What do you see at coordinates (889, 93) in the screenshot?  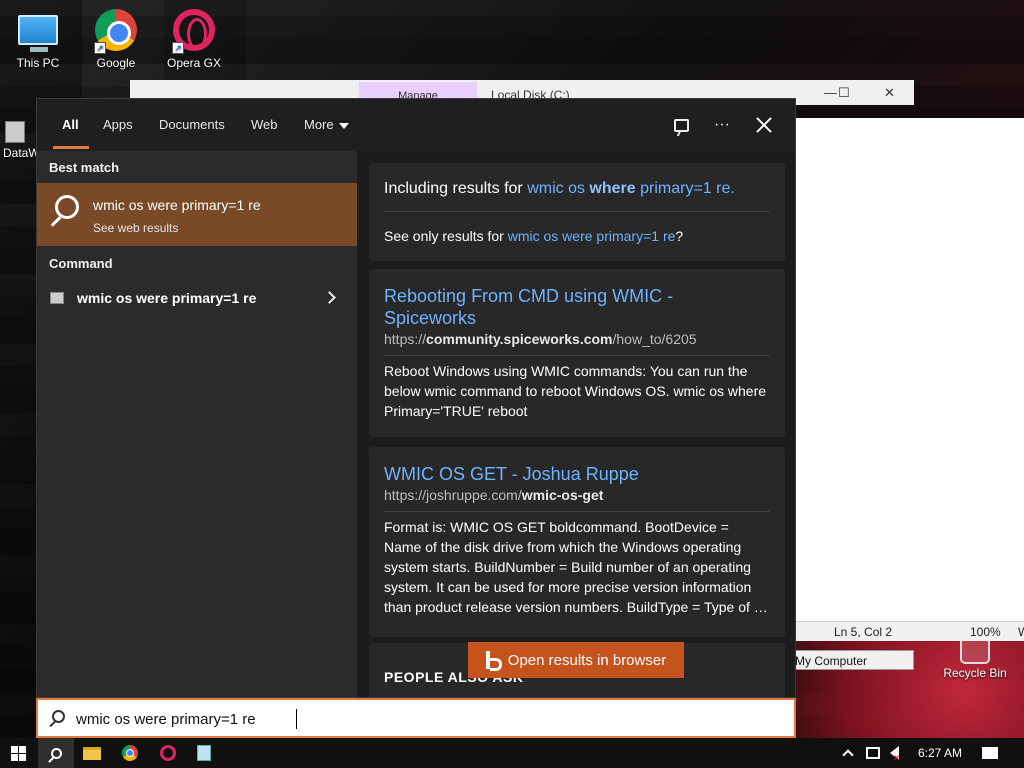 I see `close-button: ✕` at bounding box center [889, 93].